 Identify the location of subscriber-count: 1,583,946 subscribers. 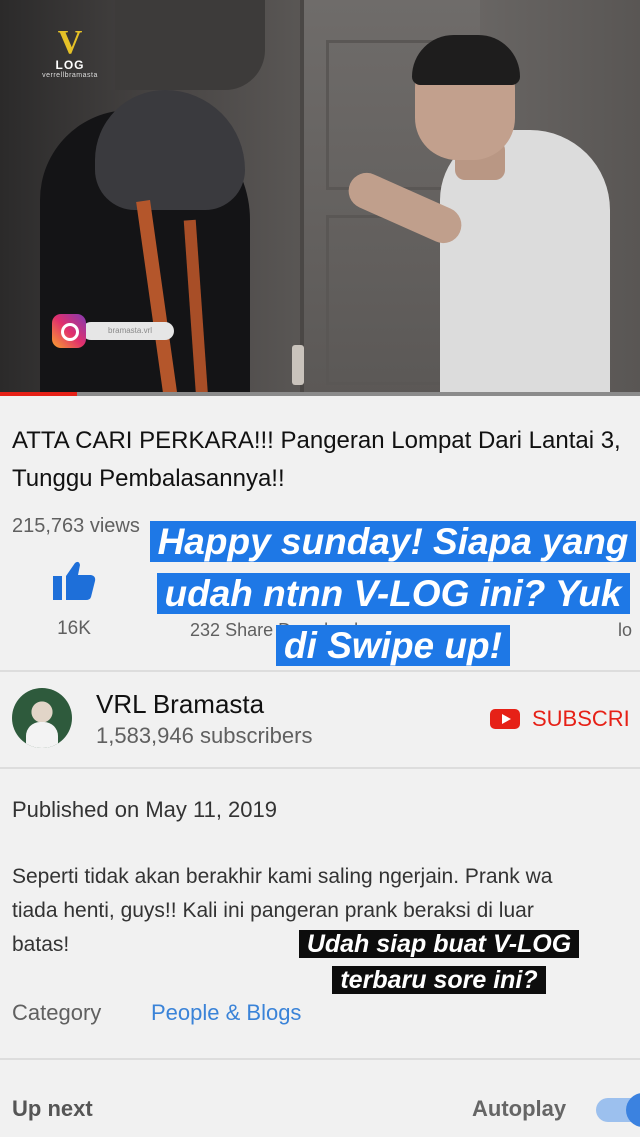
(204, 735).